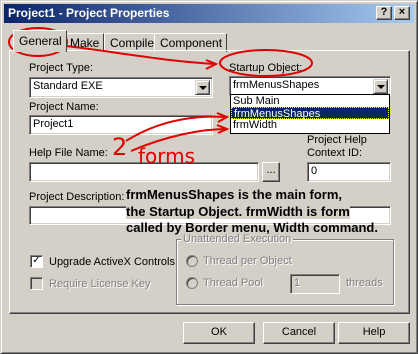 The width and height of the screenshot is (418, 354). What do you see at coordinates (337, 140) in the screenshot?
I see `help-context-label-line1: Project Help` at bounding box center [337, 140].